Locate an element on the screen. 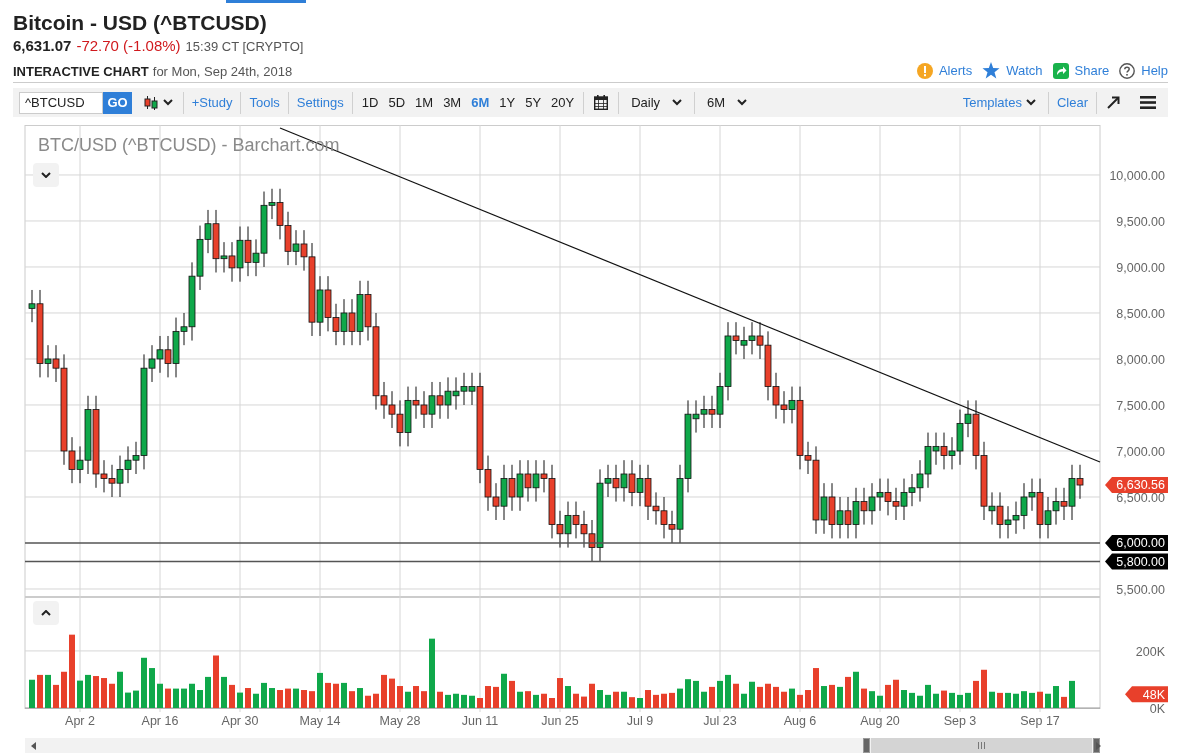 The width and height of the screenshot is (1179, 753). axis-label: Jul 9 is located at coordinates (640, 721).